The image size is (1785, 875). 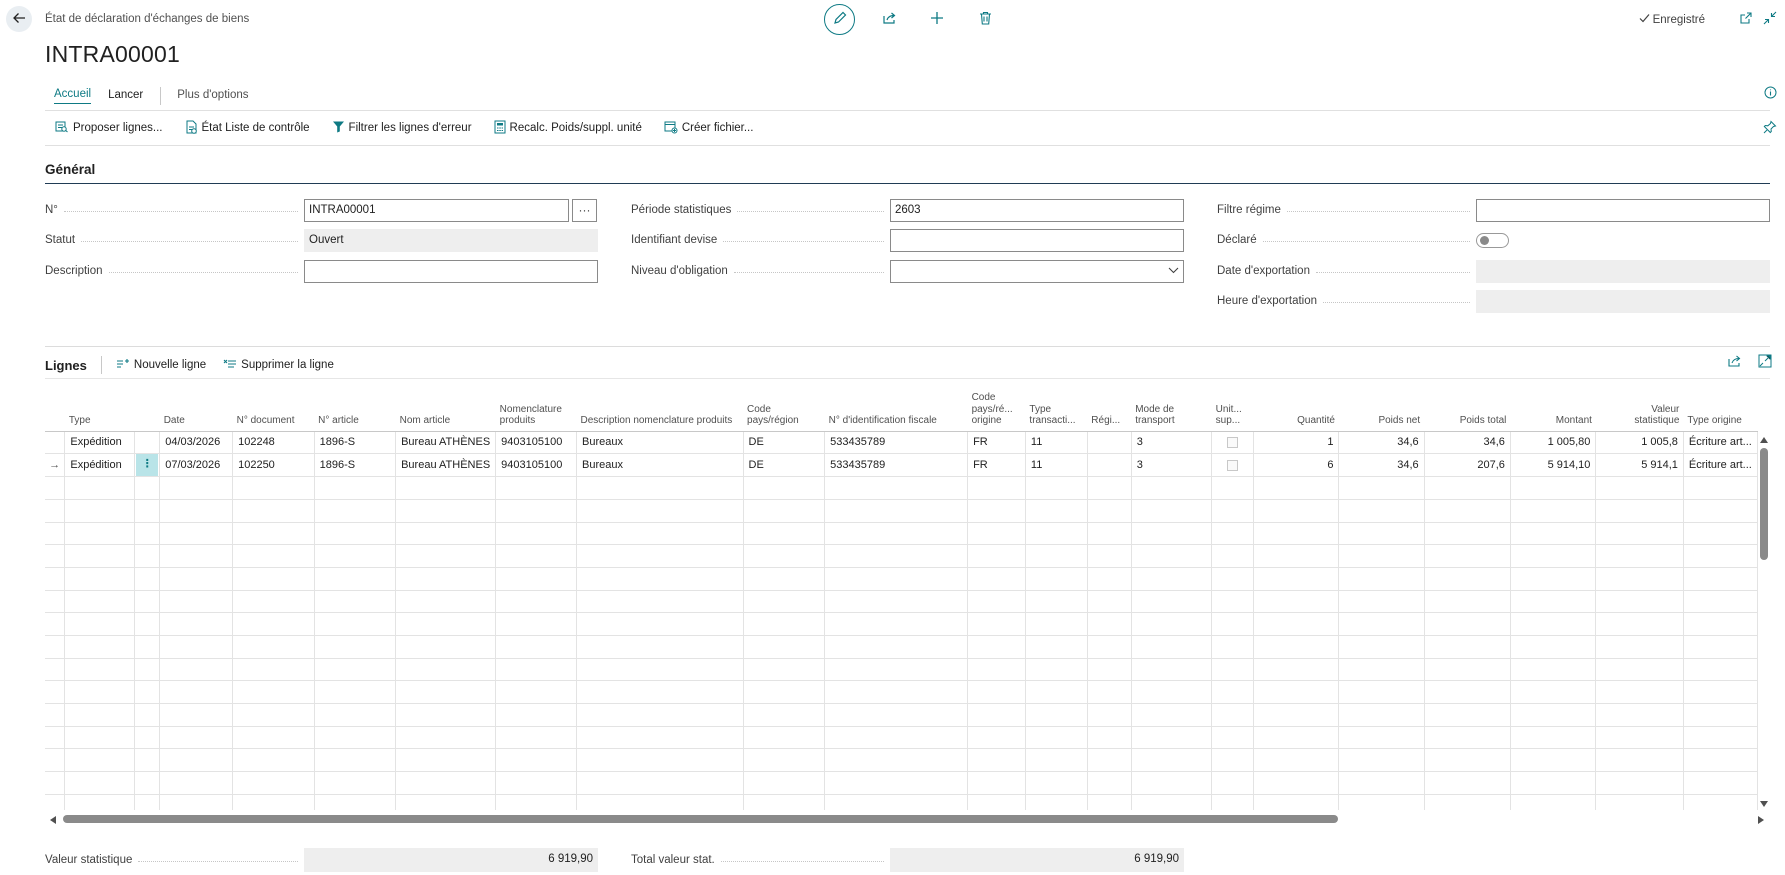 I want to click on col-doc-no: N° document, so click(x=273, y=409).